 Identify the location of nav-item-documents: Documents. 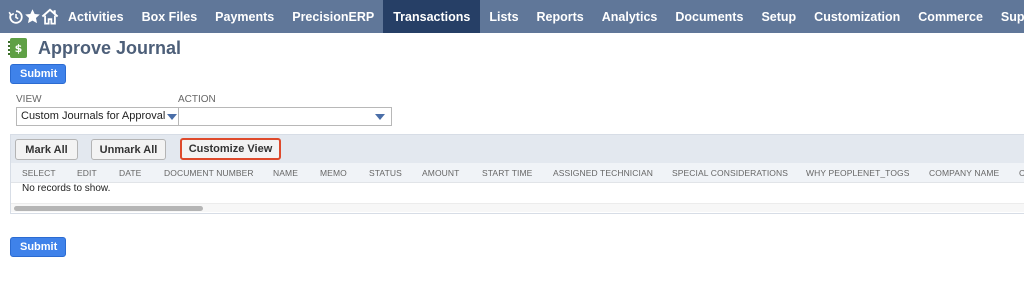
(709, 16).